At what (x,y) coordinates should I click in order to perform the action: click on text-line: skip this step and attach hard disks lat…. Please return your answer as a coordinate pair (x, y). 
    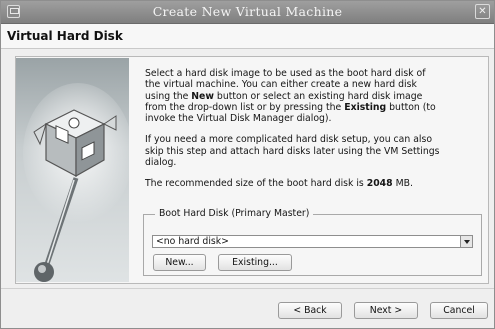
    Looking at the image, I should click on (292, 151).